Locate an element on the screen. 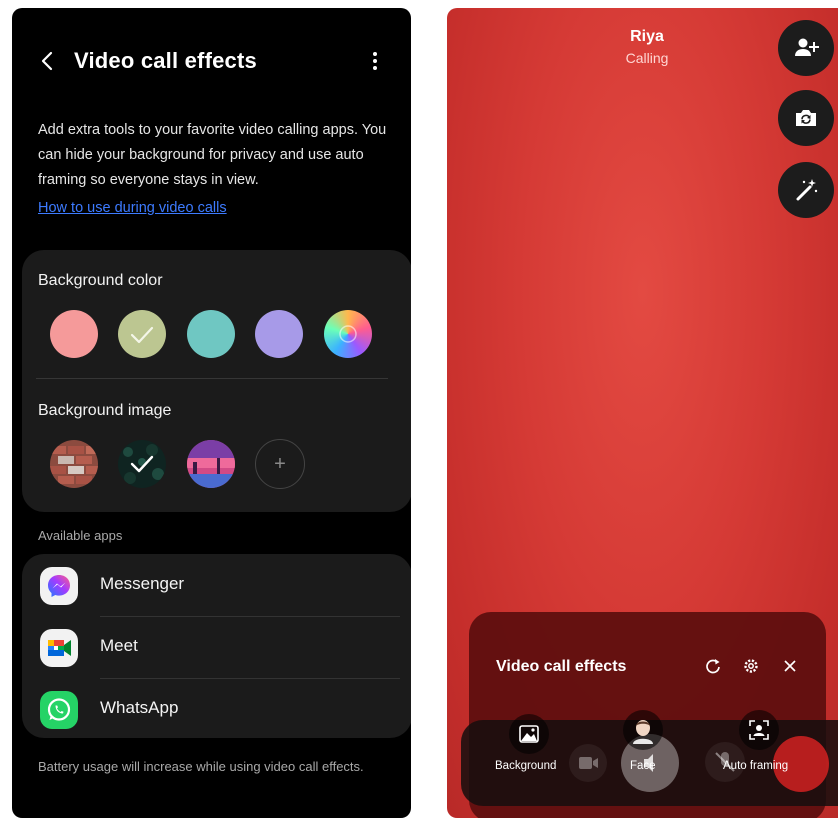 This screenshot has width=838, height=821. background-image-brick is located at coordinates (74, 464).